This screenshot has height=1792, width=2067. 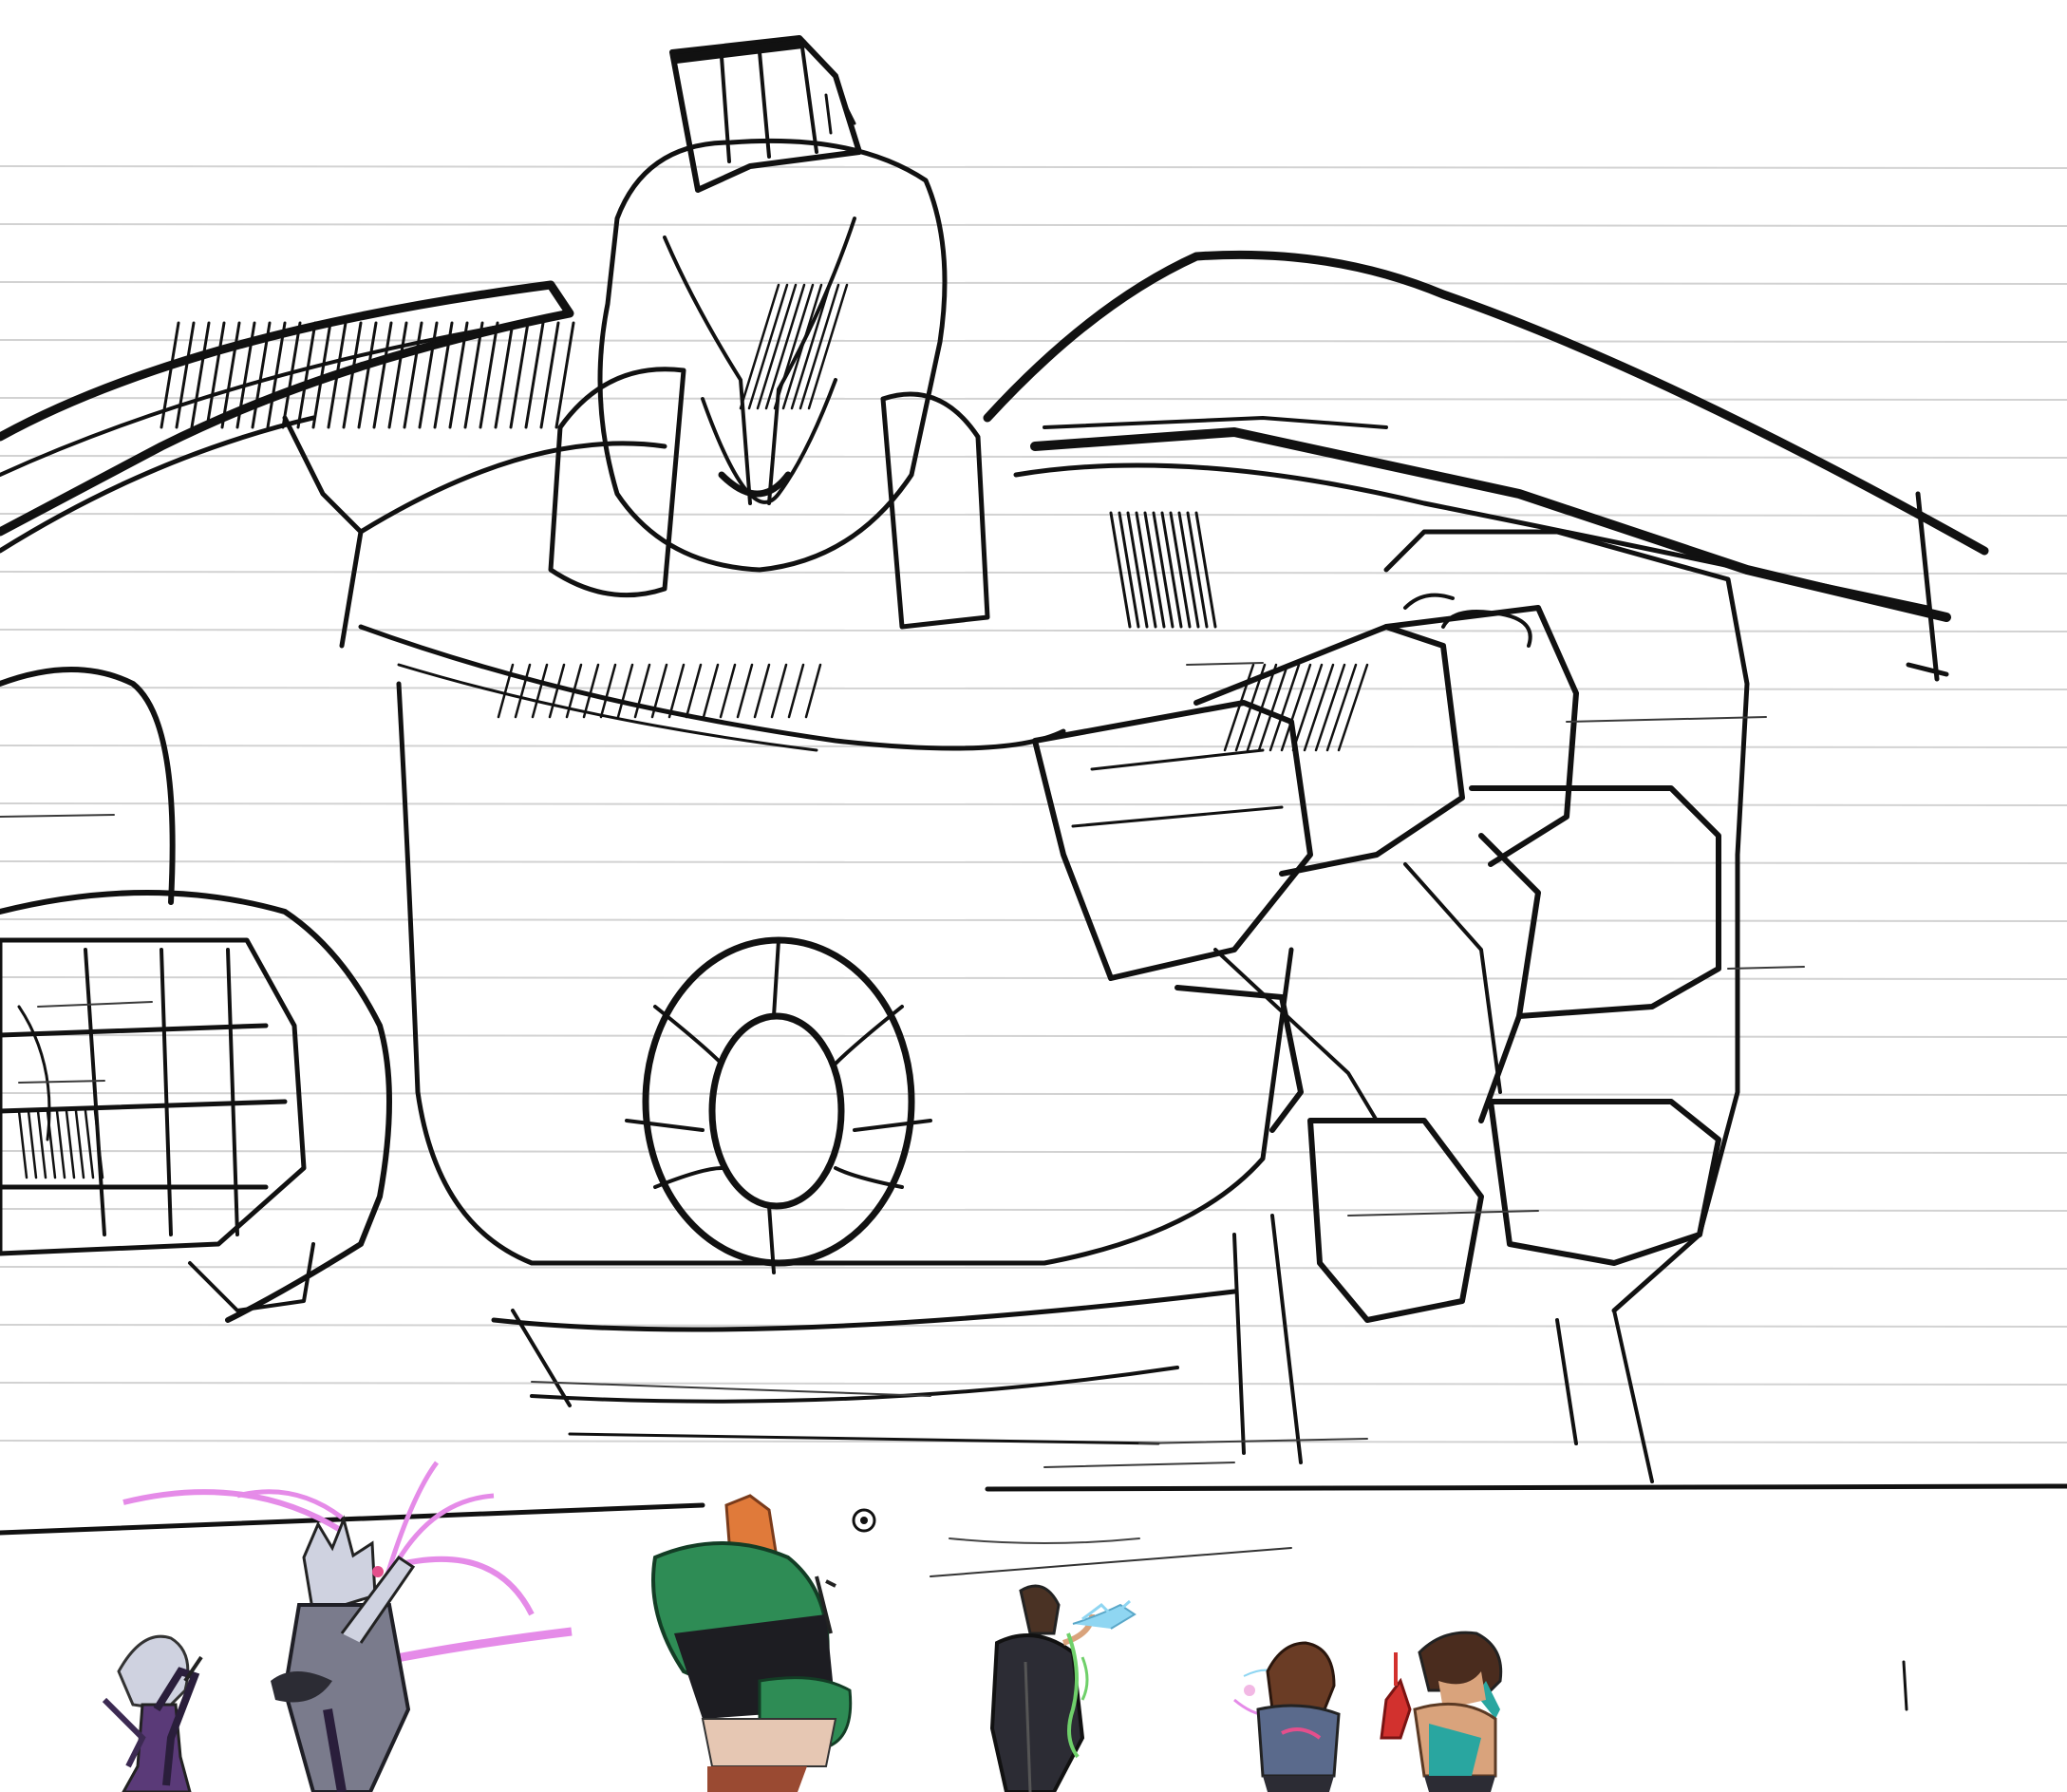 I want to click on robot-left-shoulder-hatching, so click(x=367, y=375).